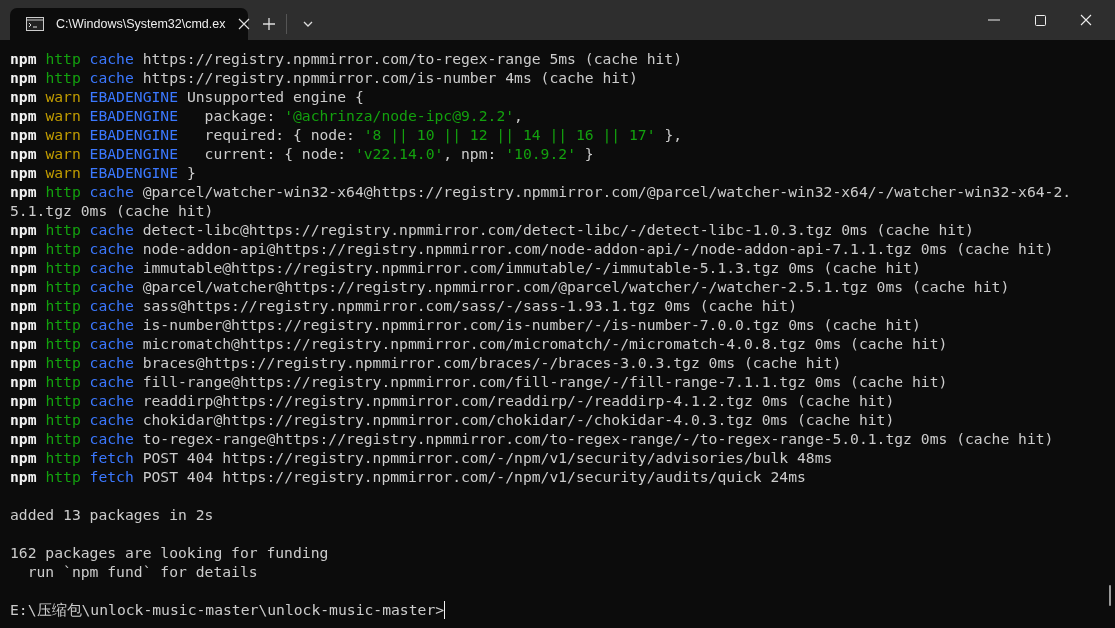  Describe the element at coordinates (347, 58) in the screenshot. I see `terminal-line: npm http cache https://registry.npmmirror.com/to-regex-range 5ms (cache hit)` at that location.